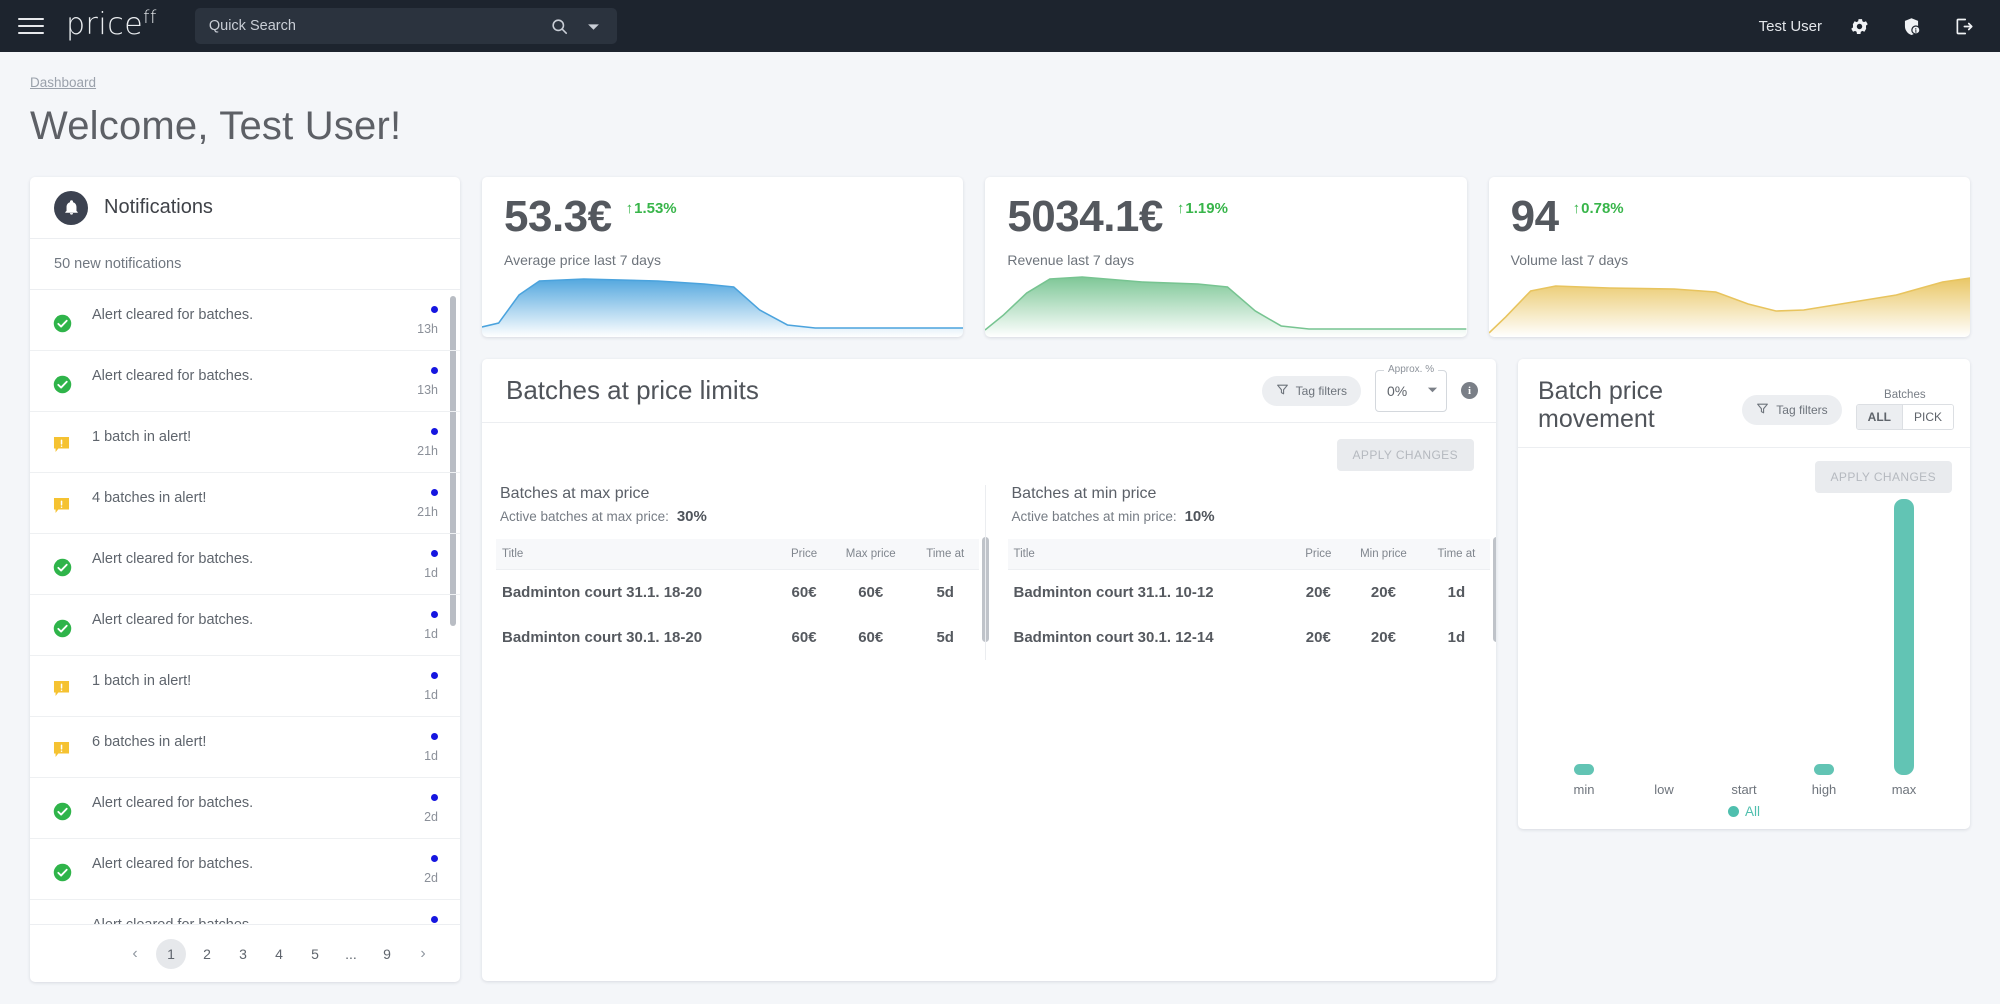 The width and height of the screenshot is (2000, 1004). What do you see at coordinates (245, 442) in the screenshot?
I see `notification-item: 1 batch in alert! 21h` at bounding box center [245, 442].